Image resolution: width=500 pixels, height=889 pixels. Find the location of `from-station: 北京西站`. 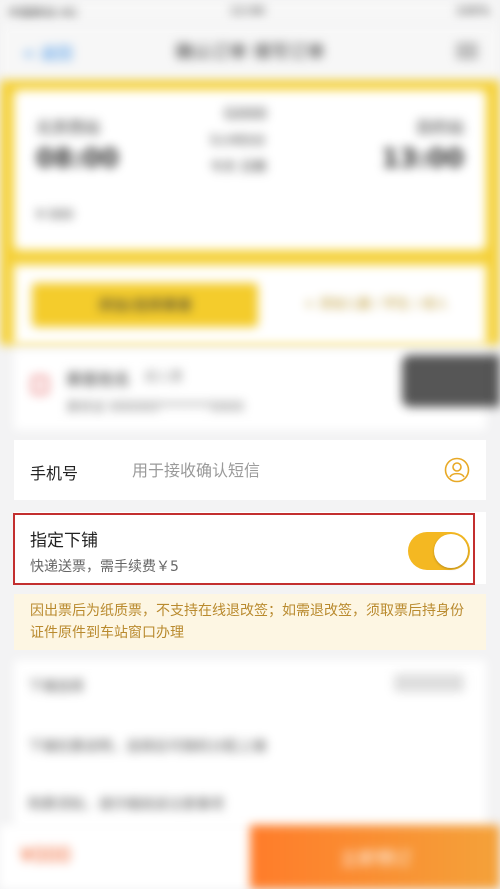

from-station: 北京西站 is located at coordinates (68, 127).